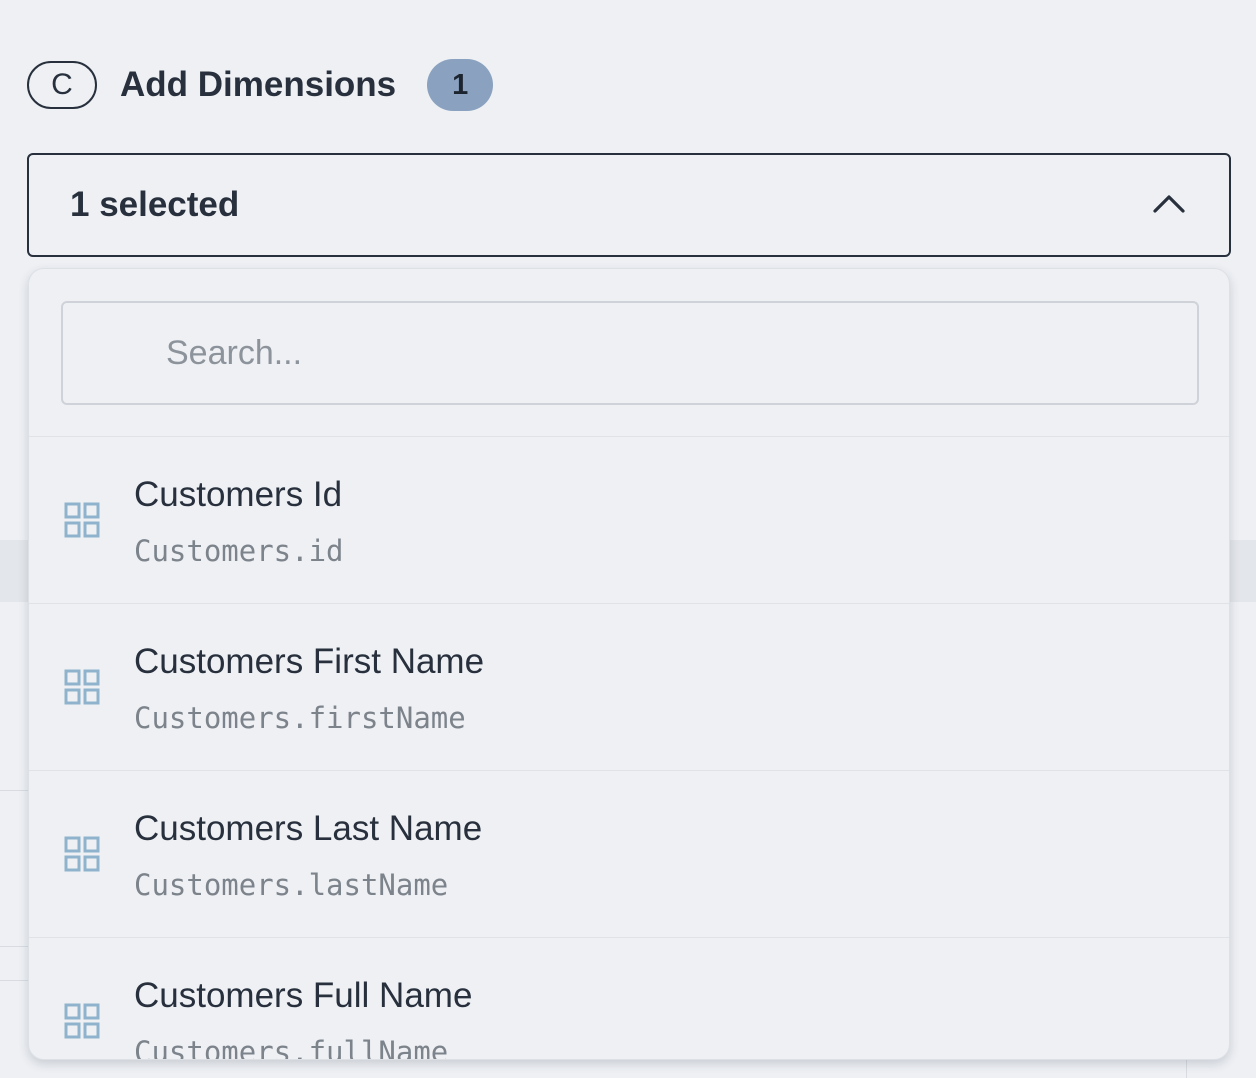 The image size is (1256, 1078). What do you see at coordinates (238, 494) in the screenshot?
I see `option-title: Customers Id` at bounding box center [238, 494].